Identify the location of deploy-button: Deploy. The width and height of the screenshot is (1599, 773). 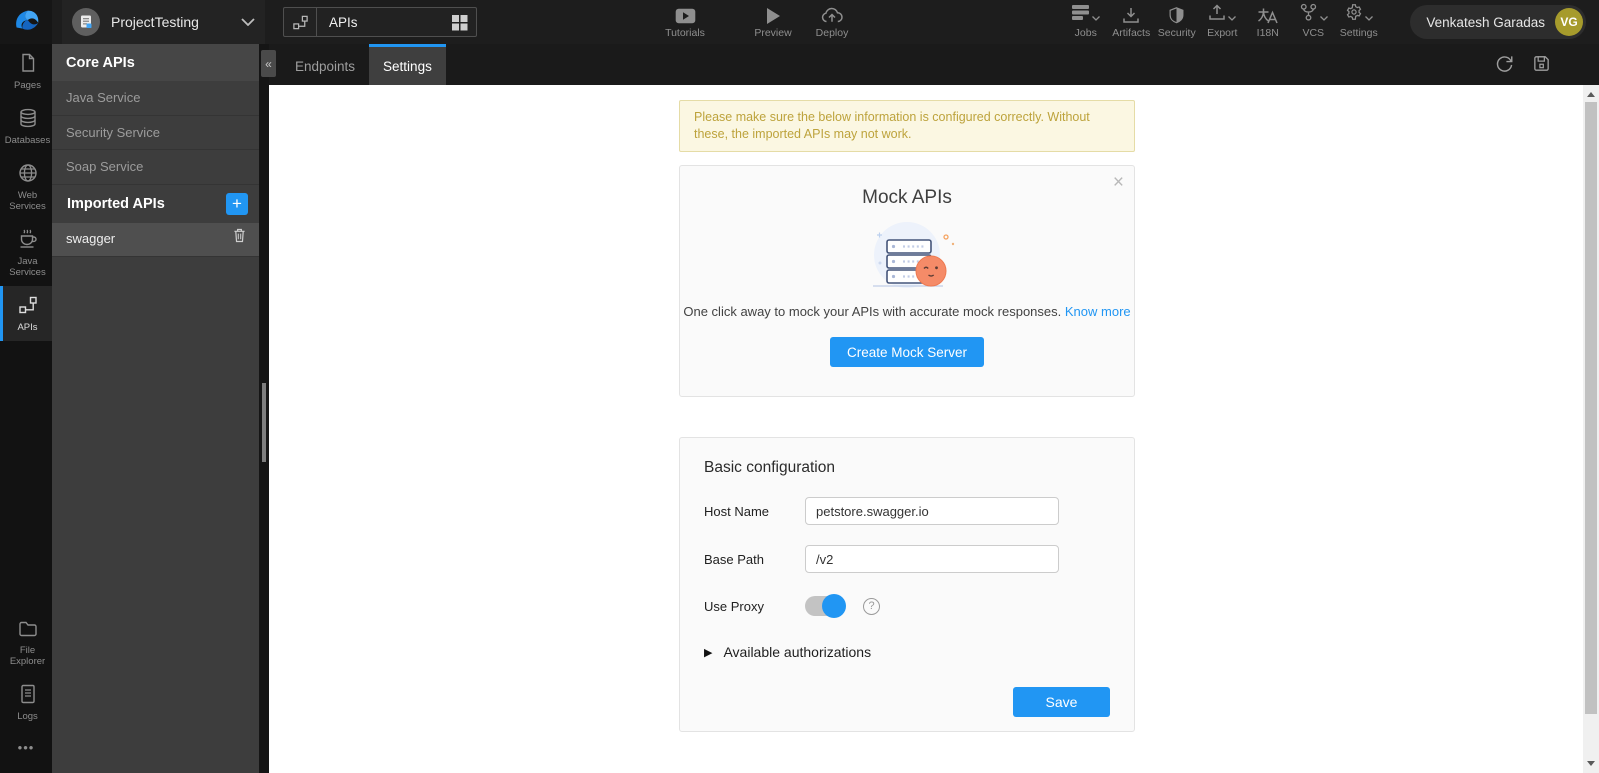
(832, 22).